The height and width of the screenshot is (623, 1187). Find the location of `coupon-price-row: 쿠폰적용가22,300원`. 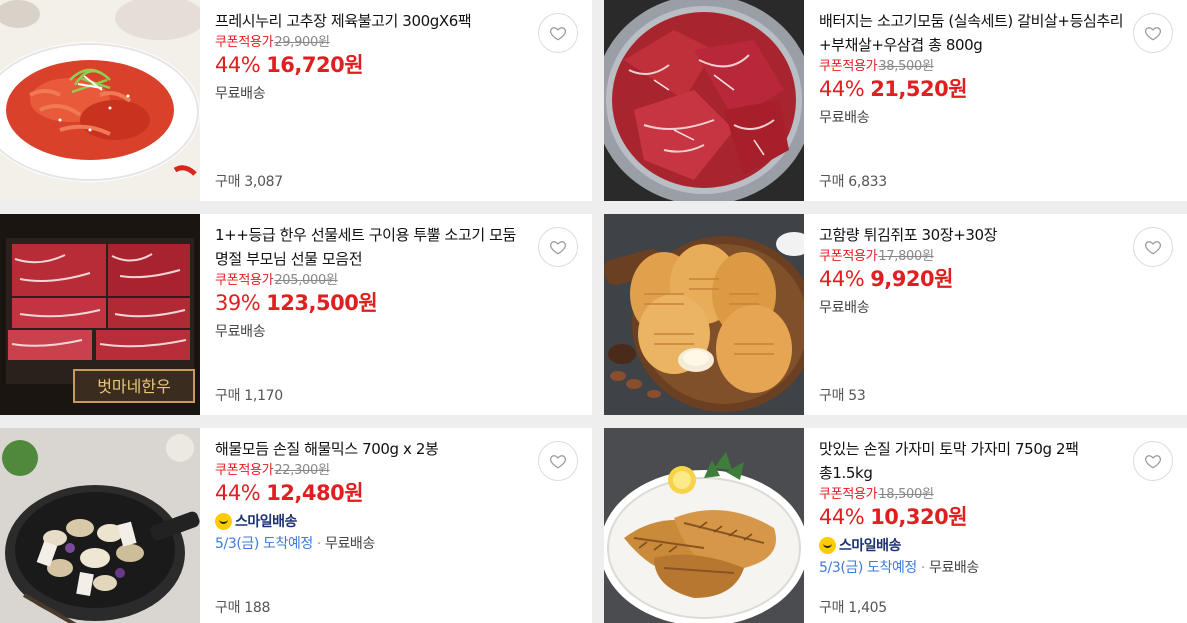

coupon-price-row: 쿠폰적용가22,300원 is located at coordinates (396, 471).